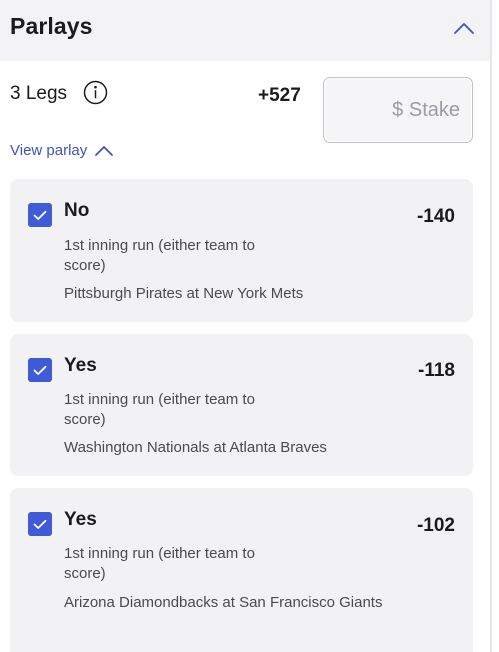 This screenshot has height=652, width=499. What do you see at coordinates (51, 26) in the screenshot?
I see `parlays-title: Parlays` at bounding box center [51, 26].